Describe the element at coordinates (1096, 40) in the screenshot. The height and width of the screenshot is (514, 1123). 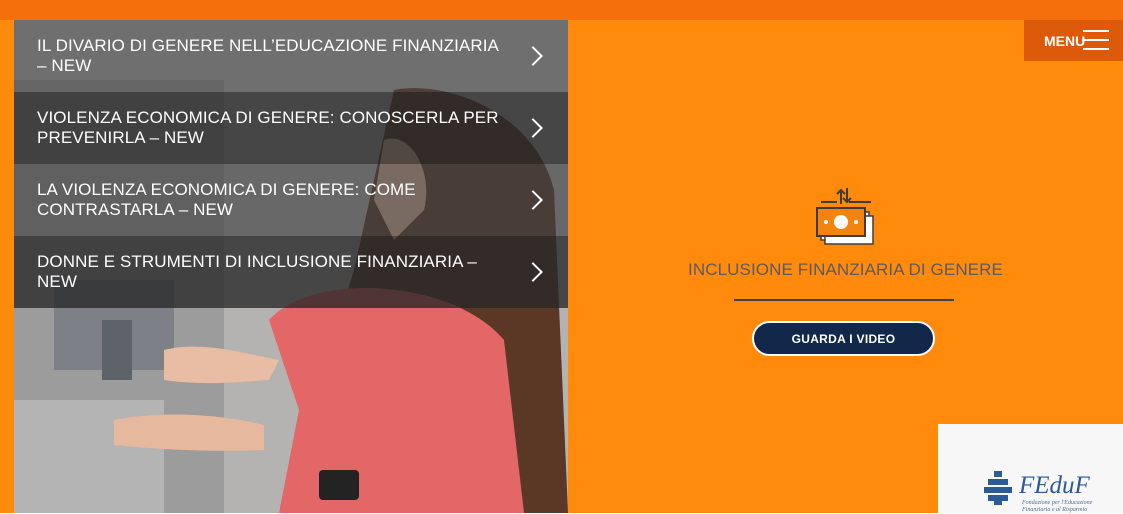
I see `hamburger-icon` at that location.